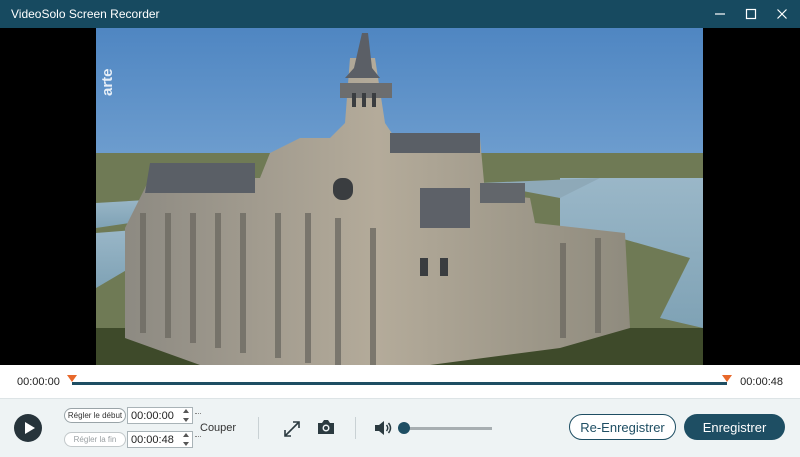 This screenshot has width=800, height=457. I want to click on set-start-button: Régler le début, so click(95, 415).